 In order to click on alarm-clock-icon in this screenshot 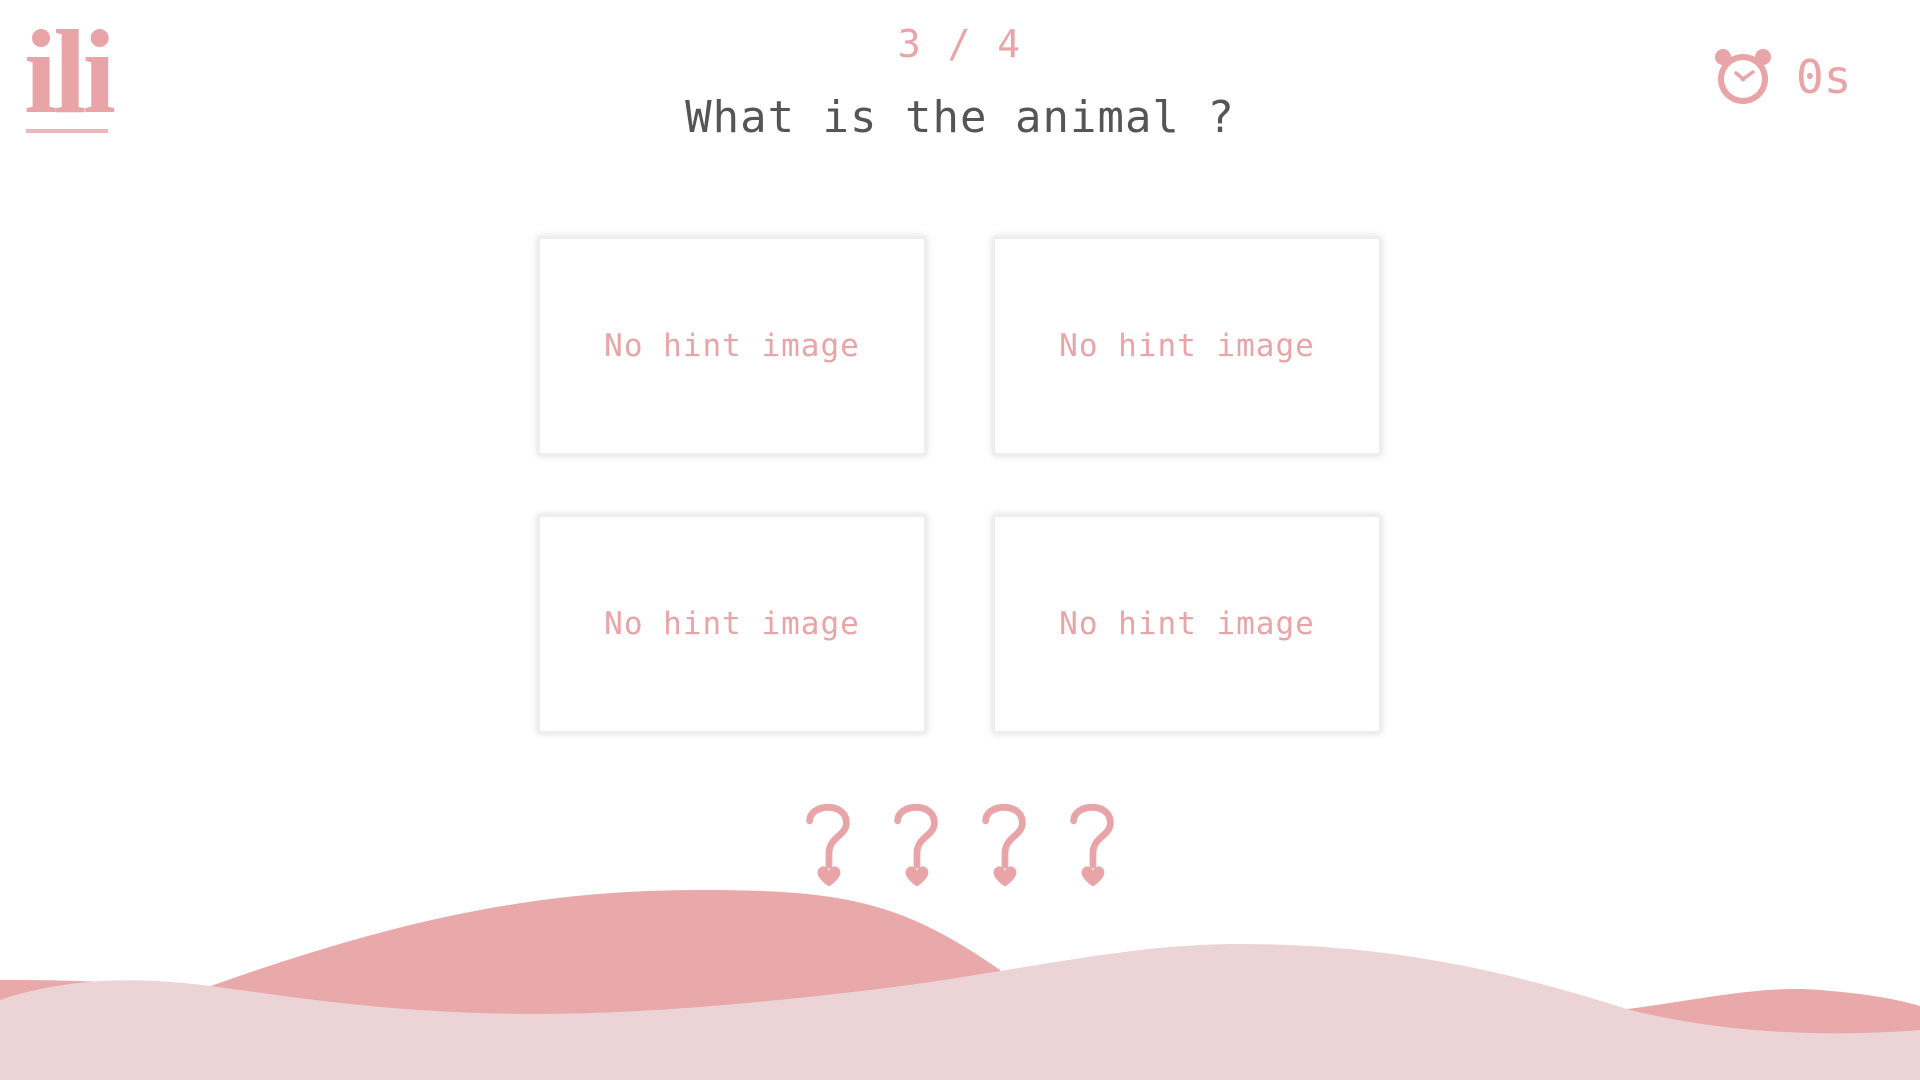, I will do `click(1743, 76)`.